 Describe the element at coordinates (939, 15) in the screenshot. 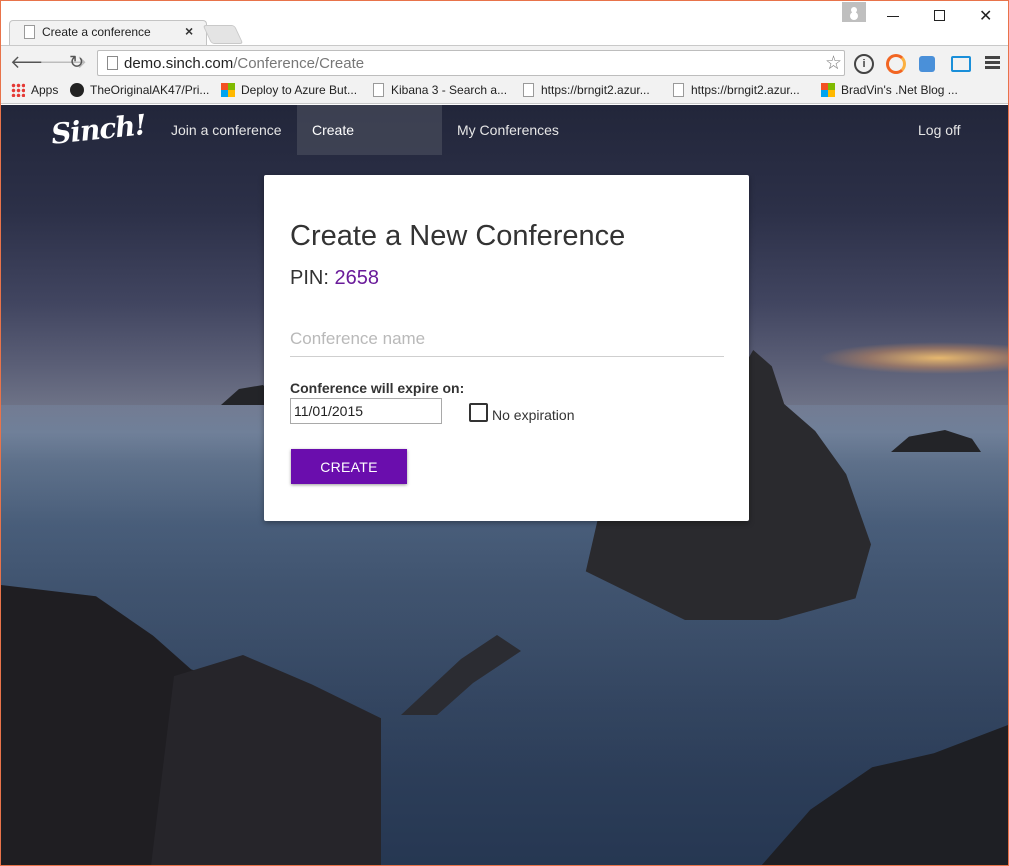

I see `maximize-icon` at that location.